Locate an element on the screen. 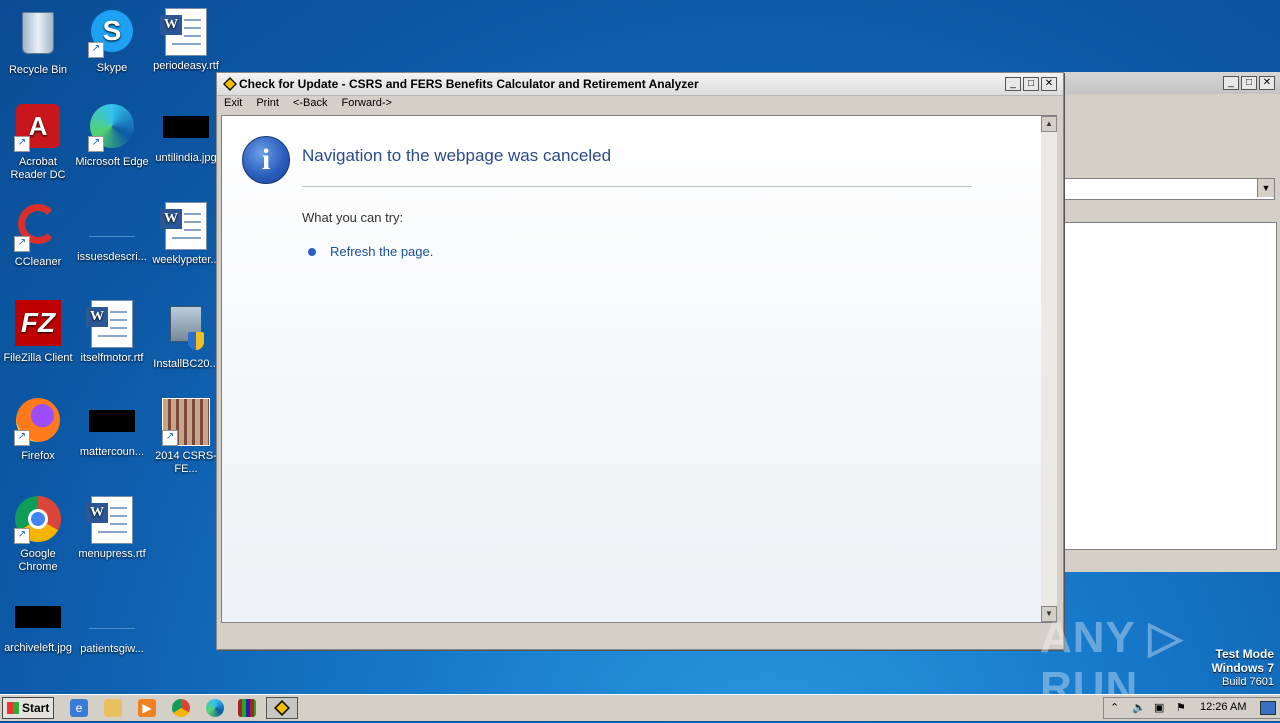 The height and width of the screenshot is (723, 1280). firefox-icon: ↗ is located at coordinates (38, 422).